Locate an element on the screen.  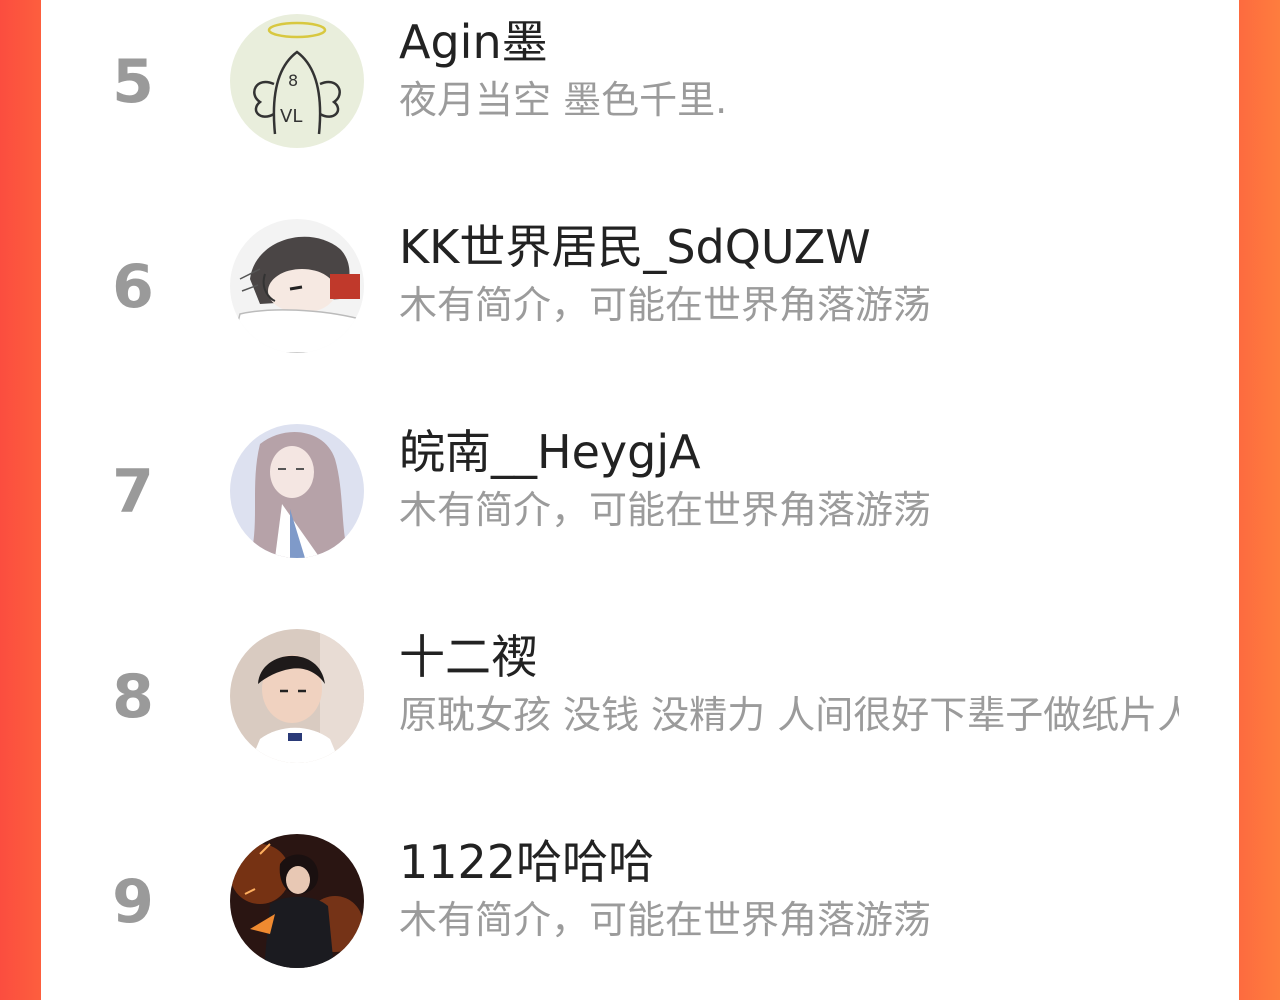
list-item: 5 8 VL Agin墨 夜月当空 墨色千里. is located at coordinates (640, 87).